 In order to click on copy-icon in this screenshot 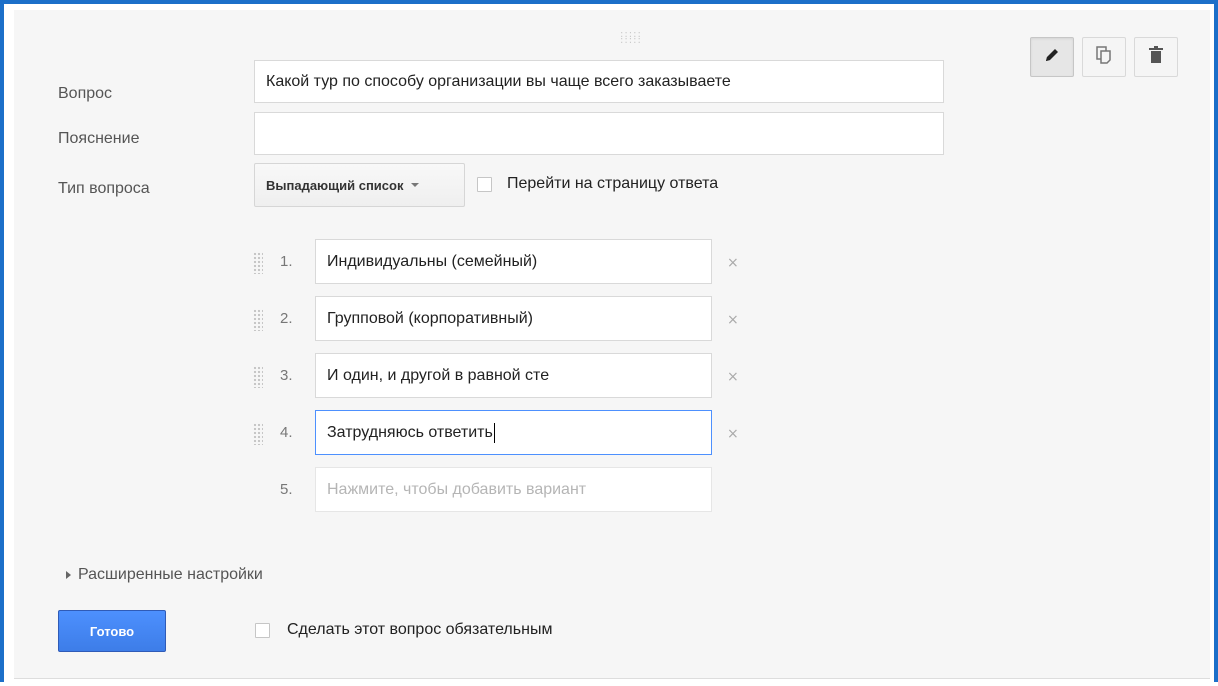, I will do `click(1104, 57)`.